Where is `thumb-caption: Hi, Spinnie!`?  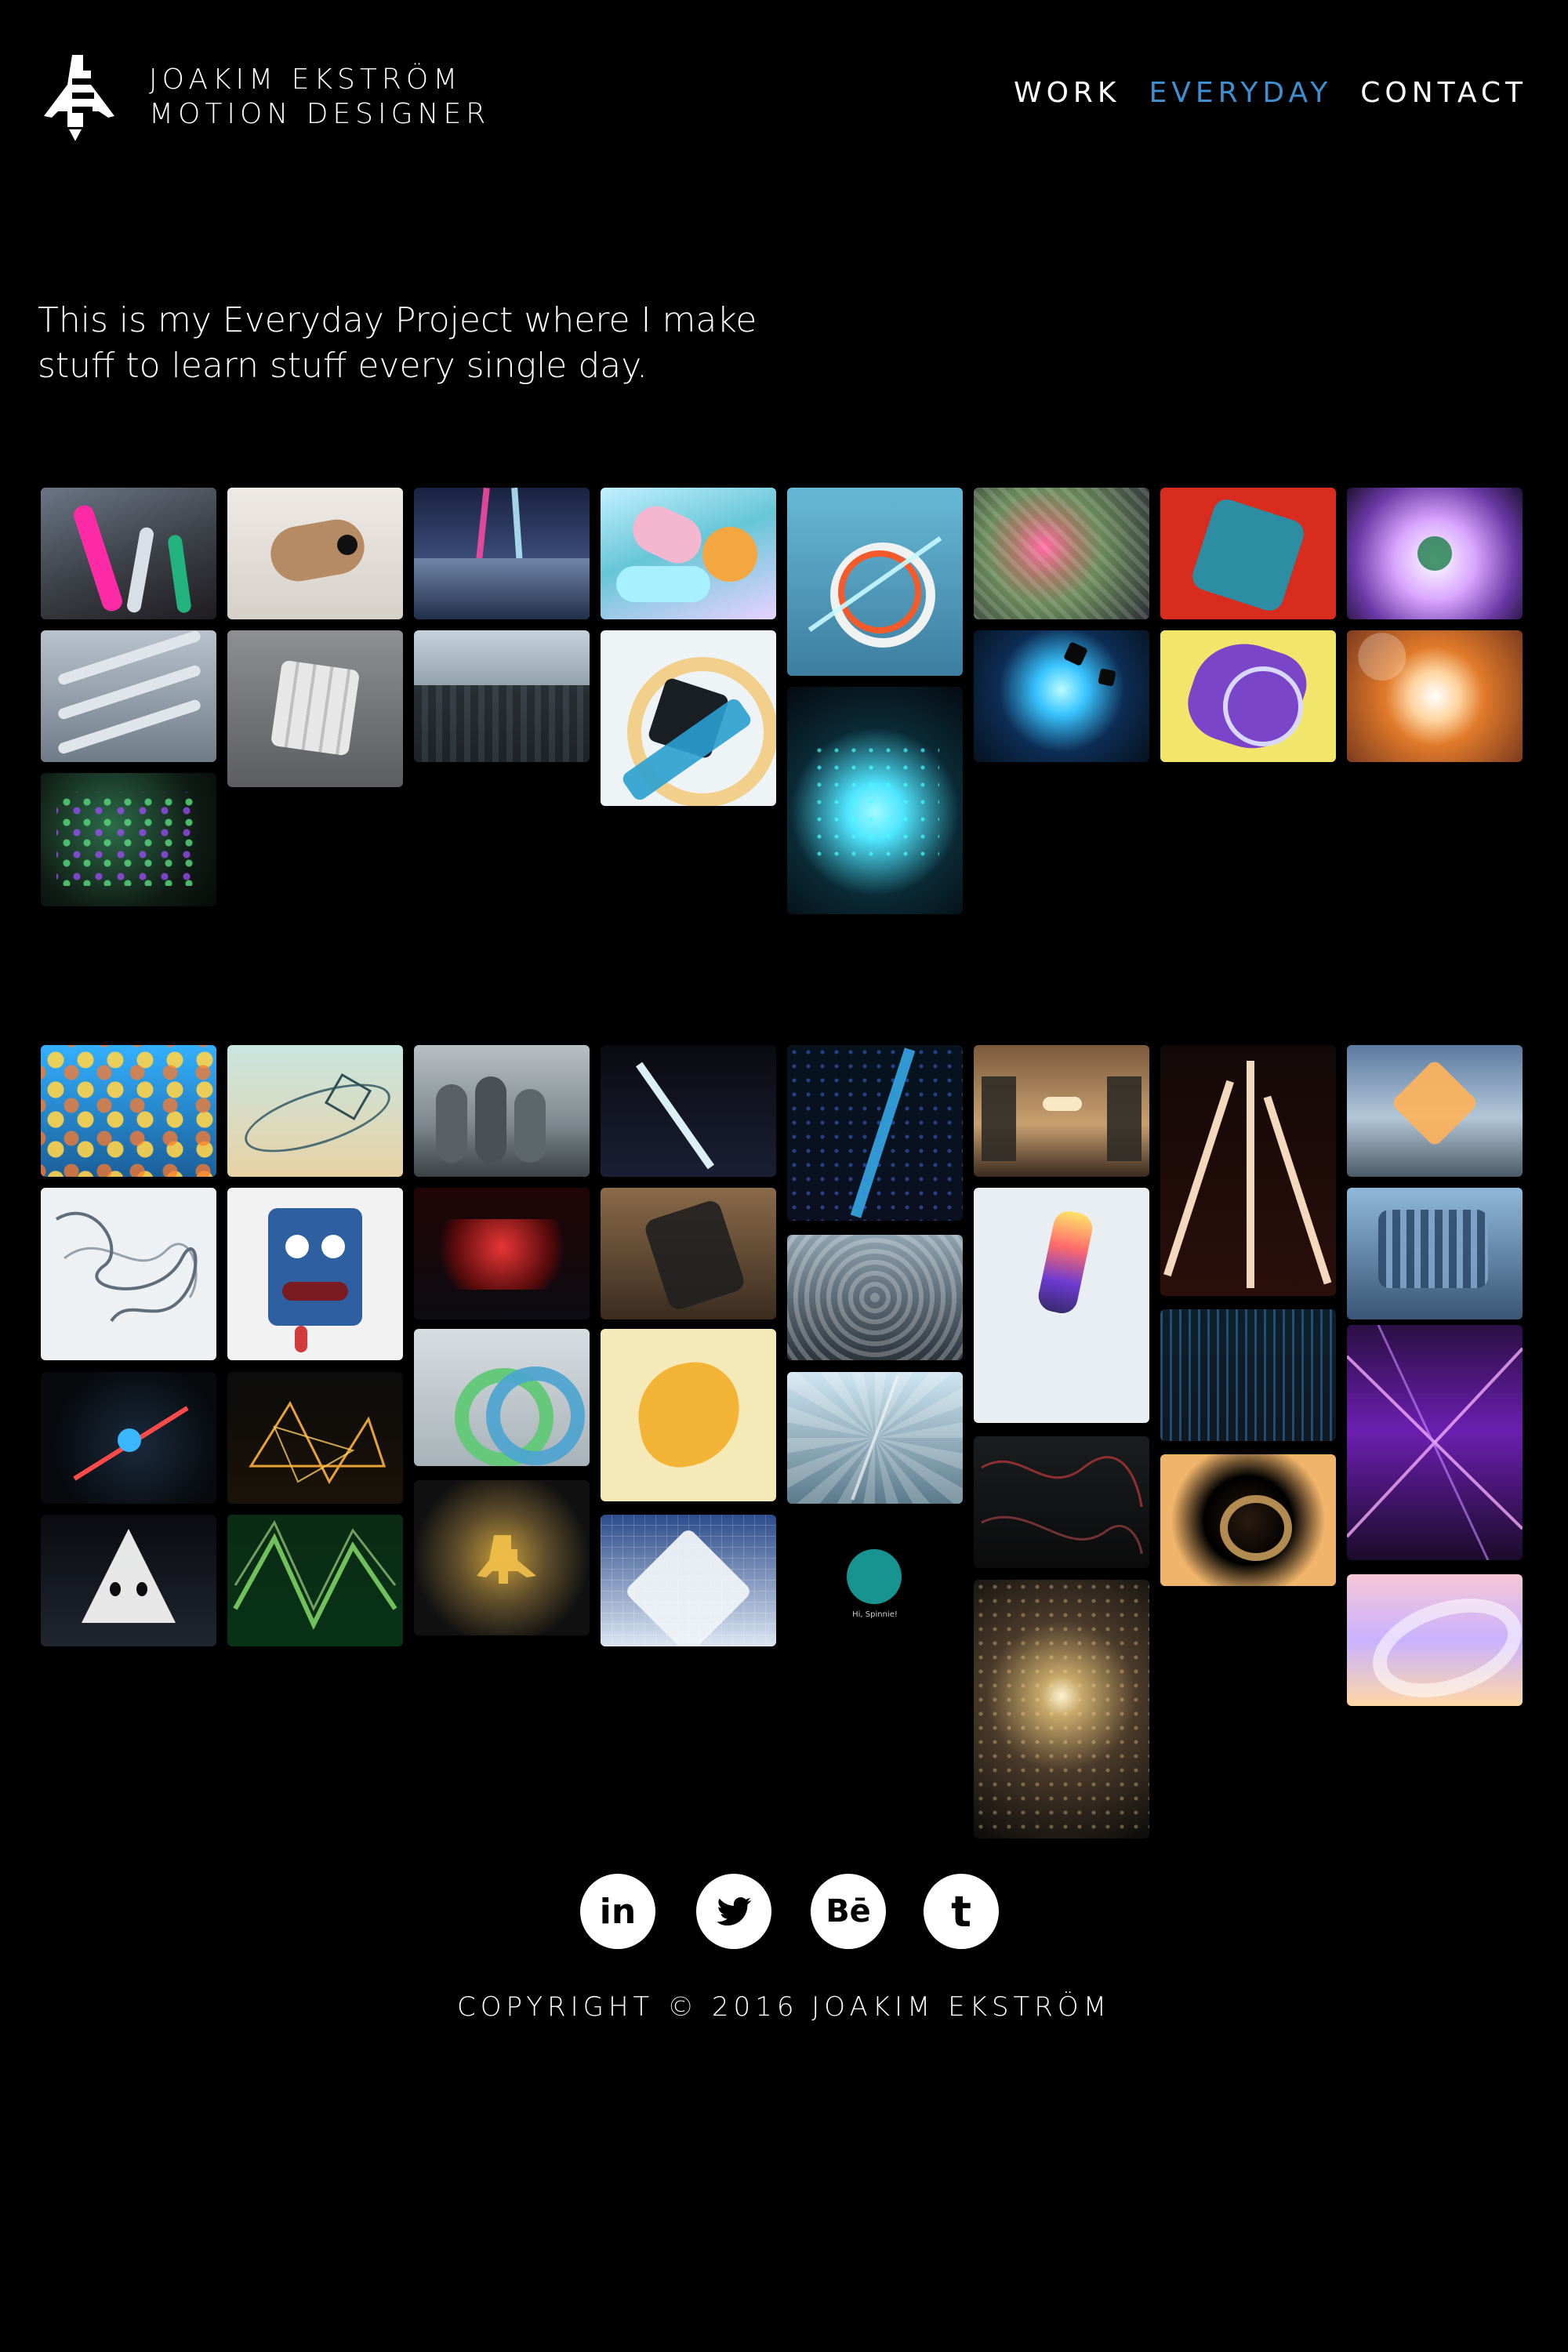 thumb-caption: Hi, Spinnie! is located at coordinates (875, 1614).